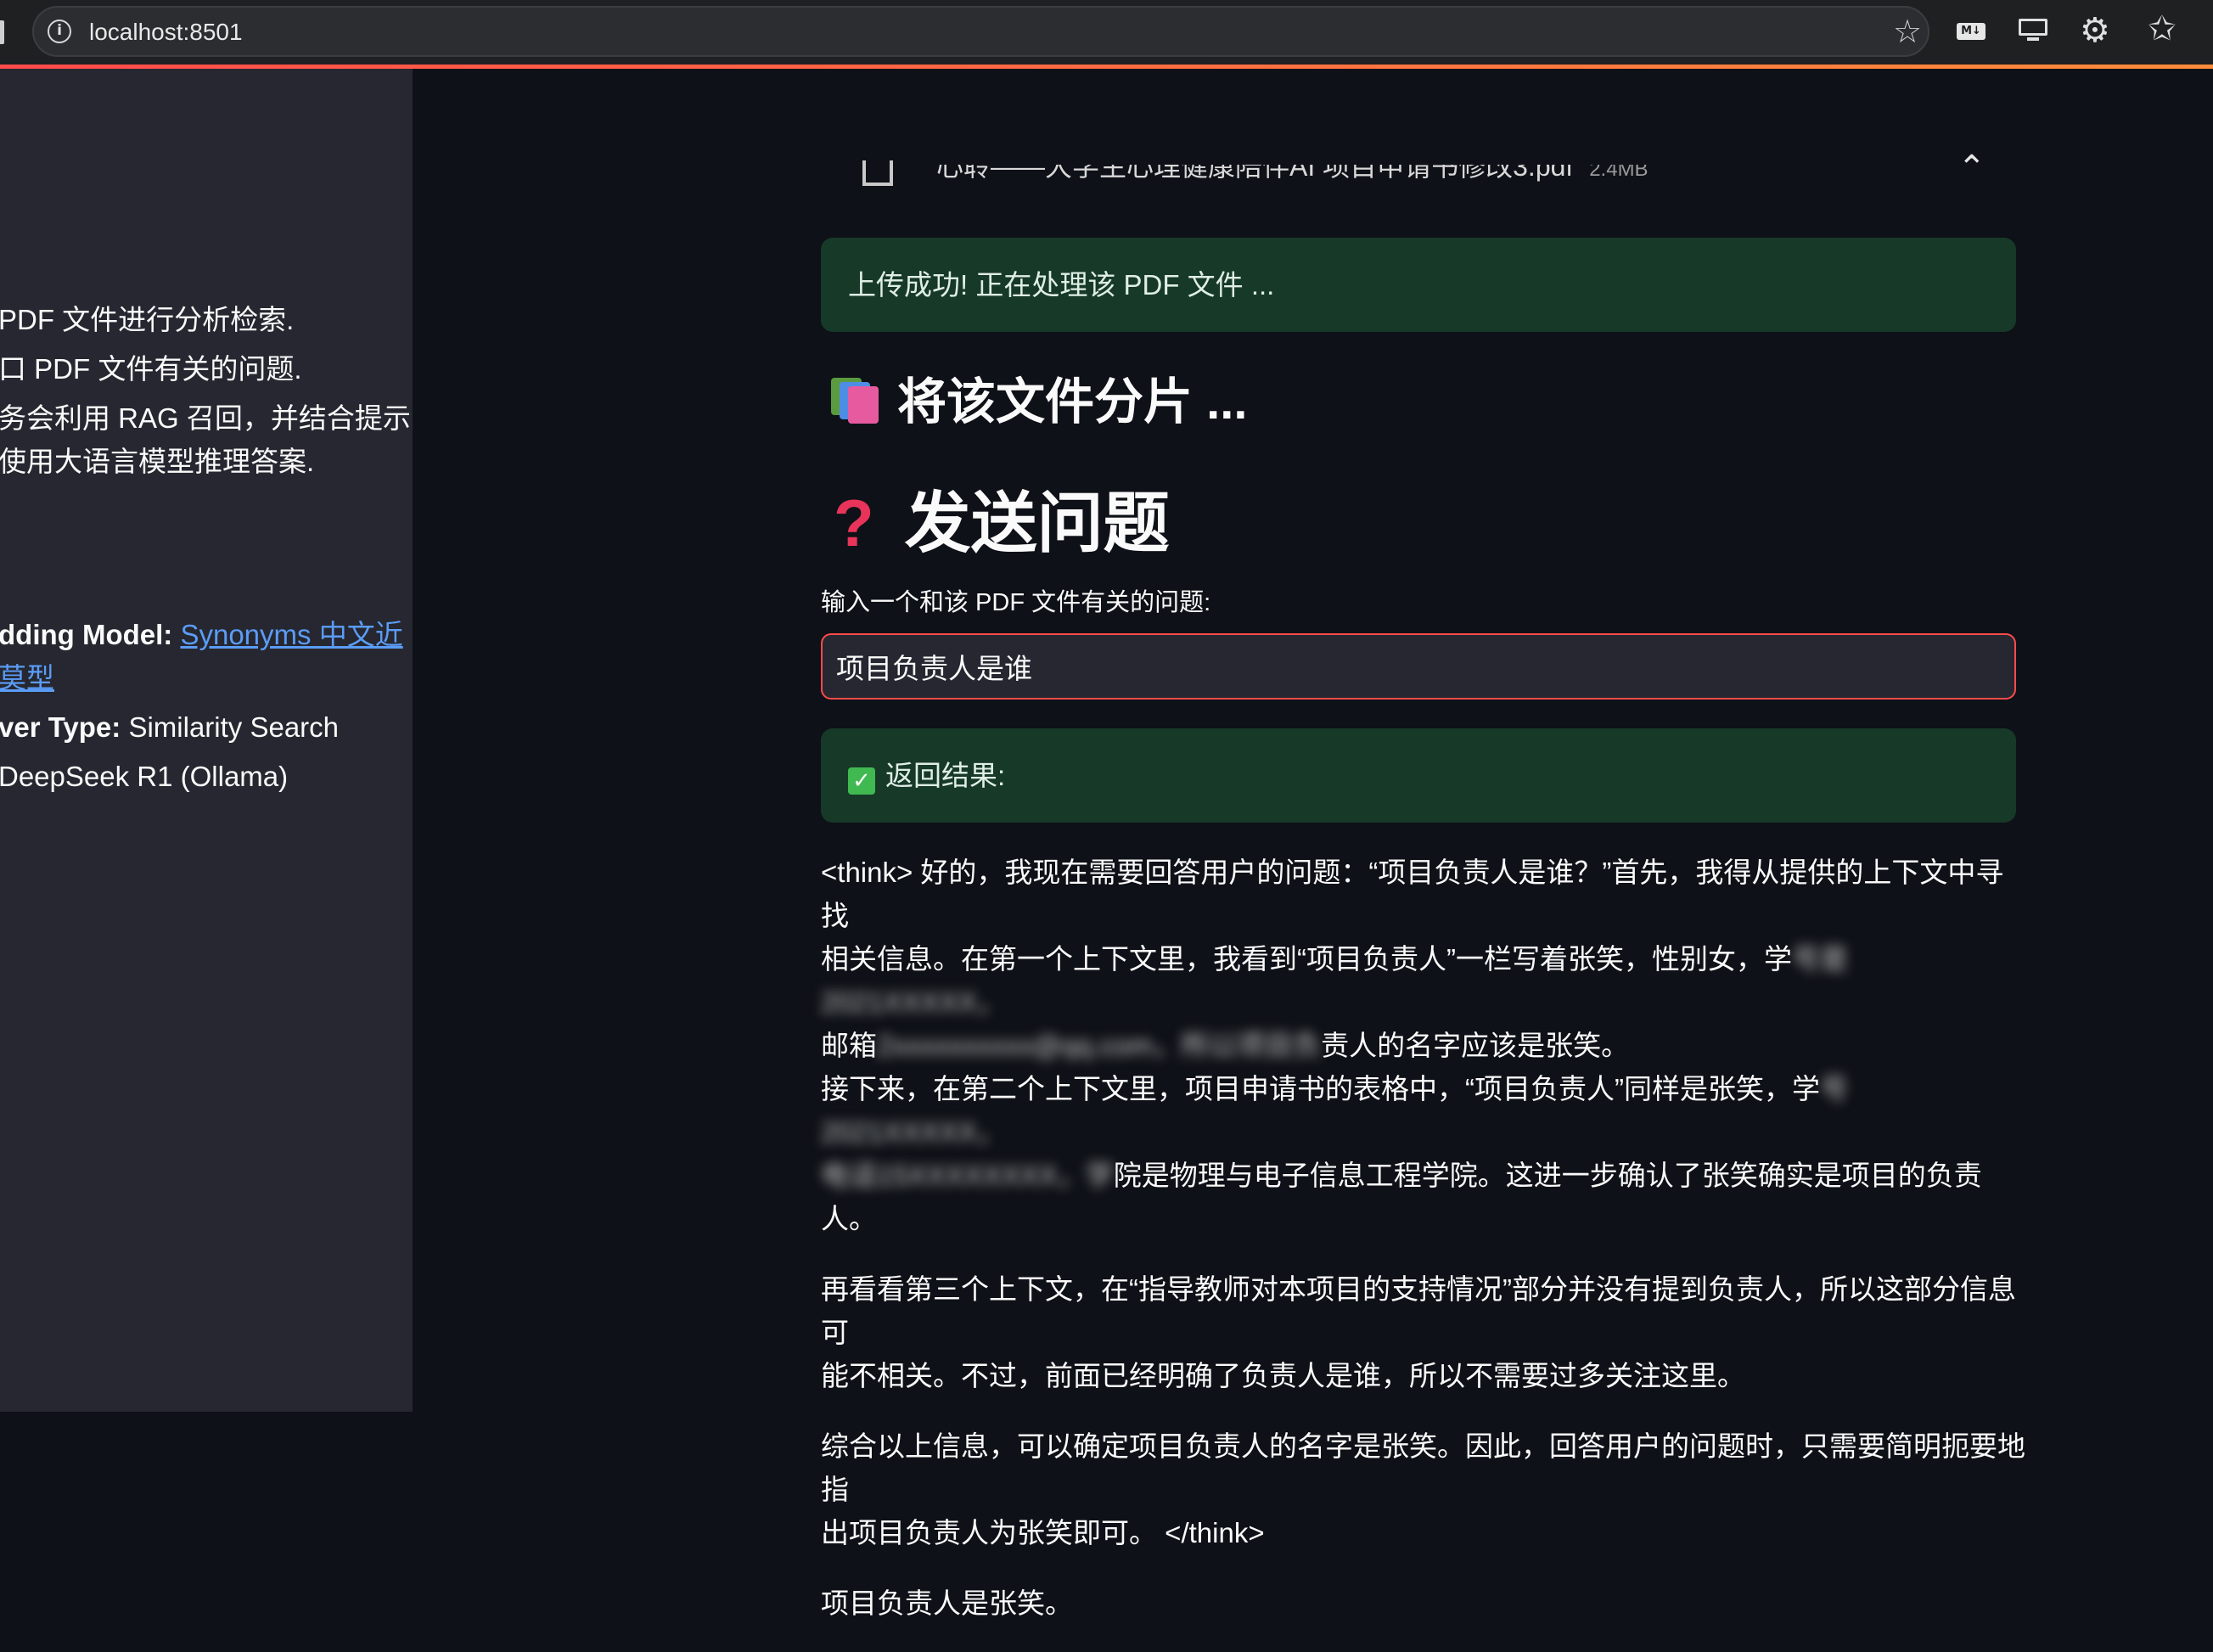  I want to click on url-text: localhost:8501, so click(166, 32).